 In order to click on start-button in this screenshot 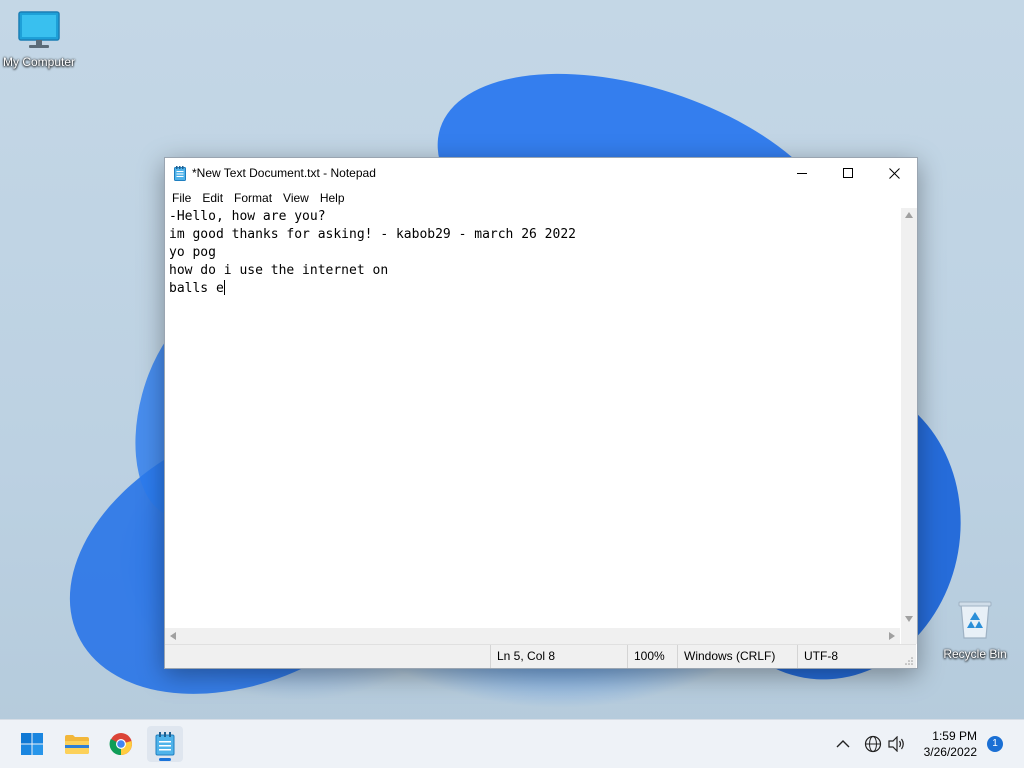, I will do `click(32, 744)`.